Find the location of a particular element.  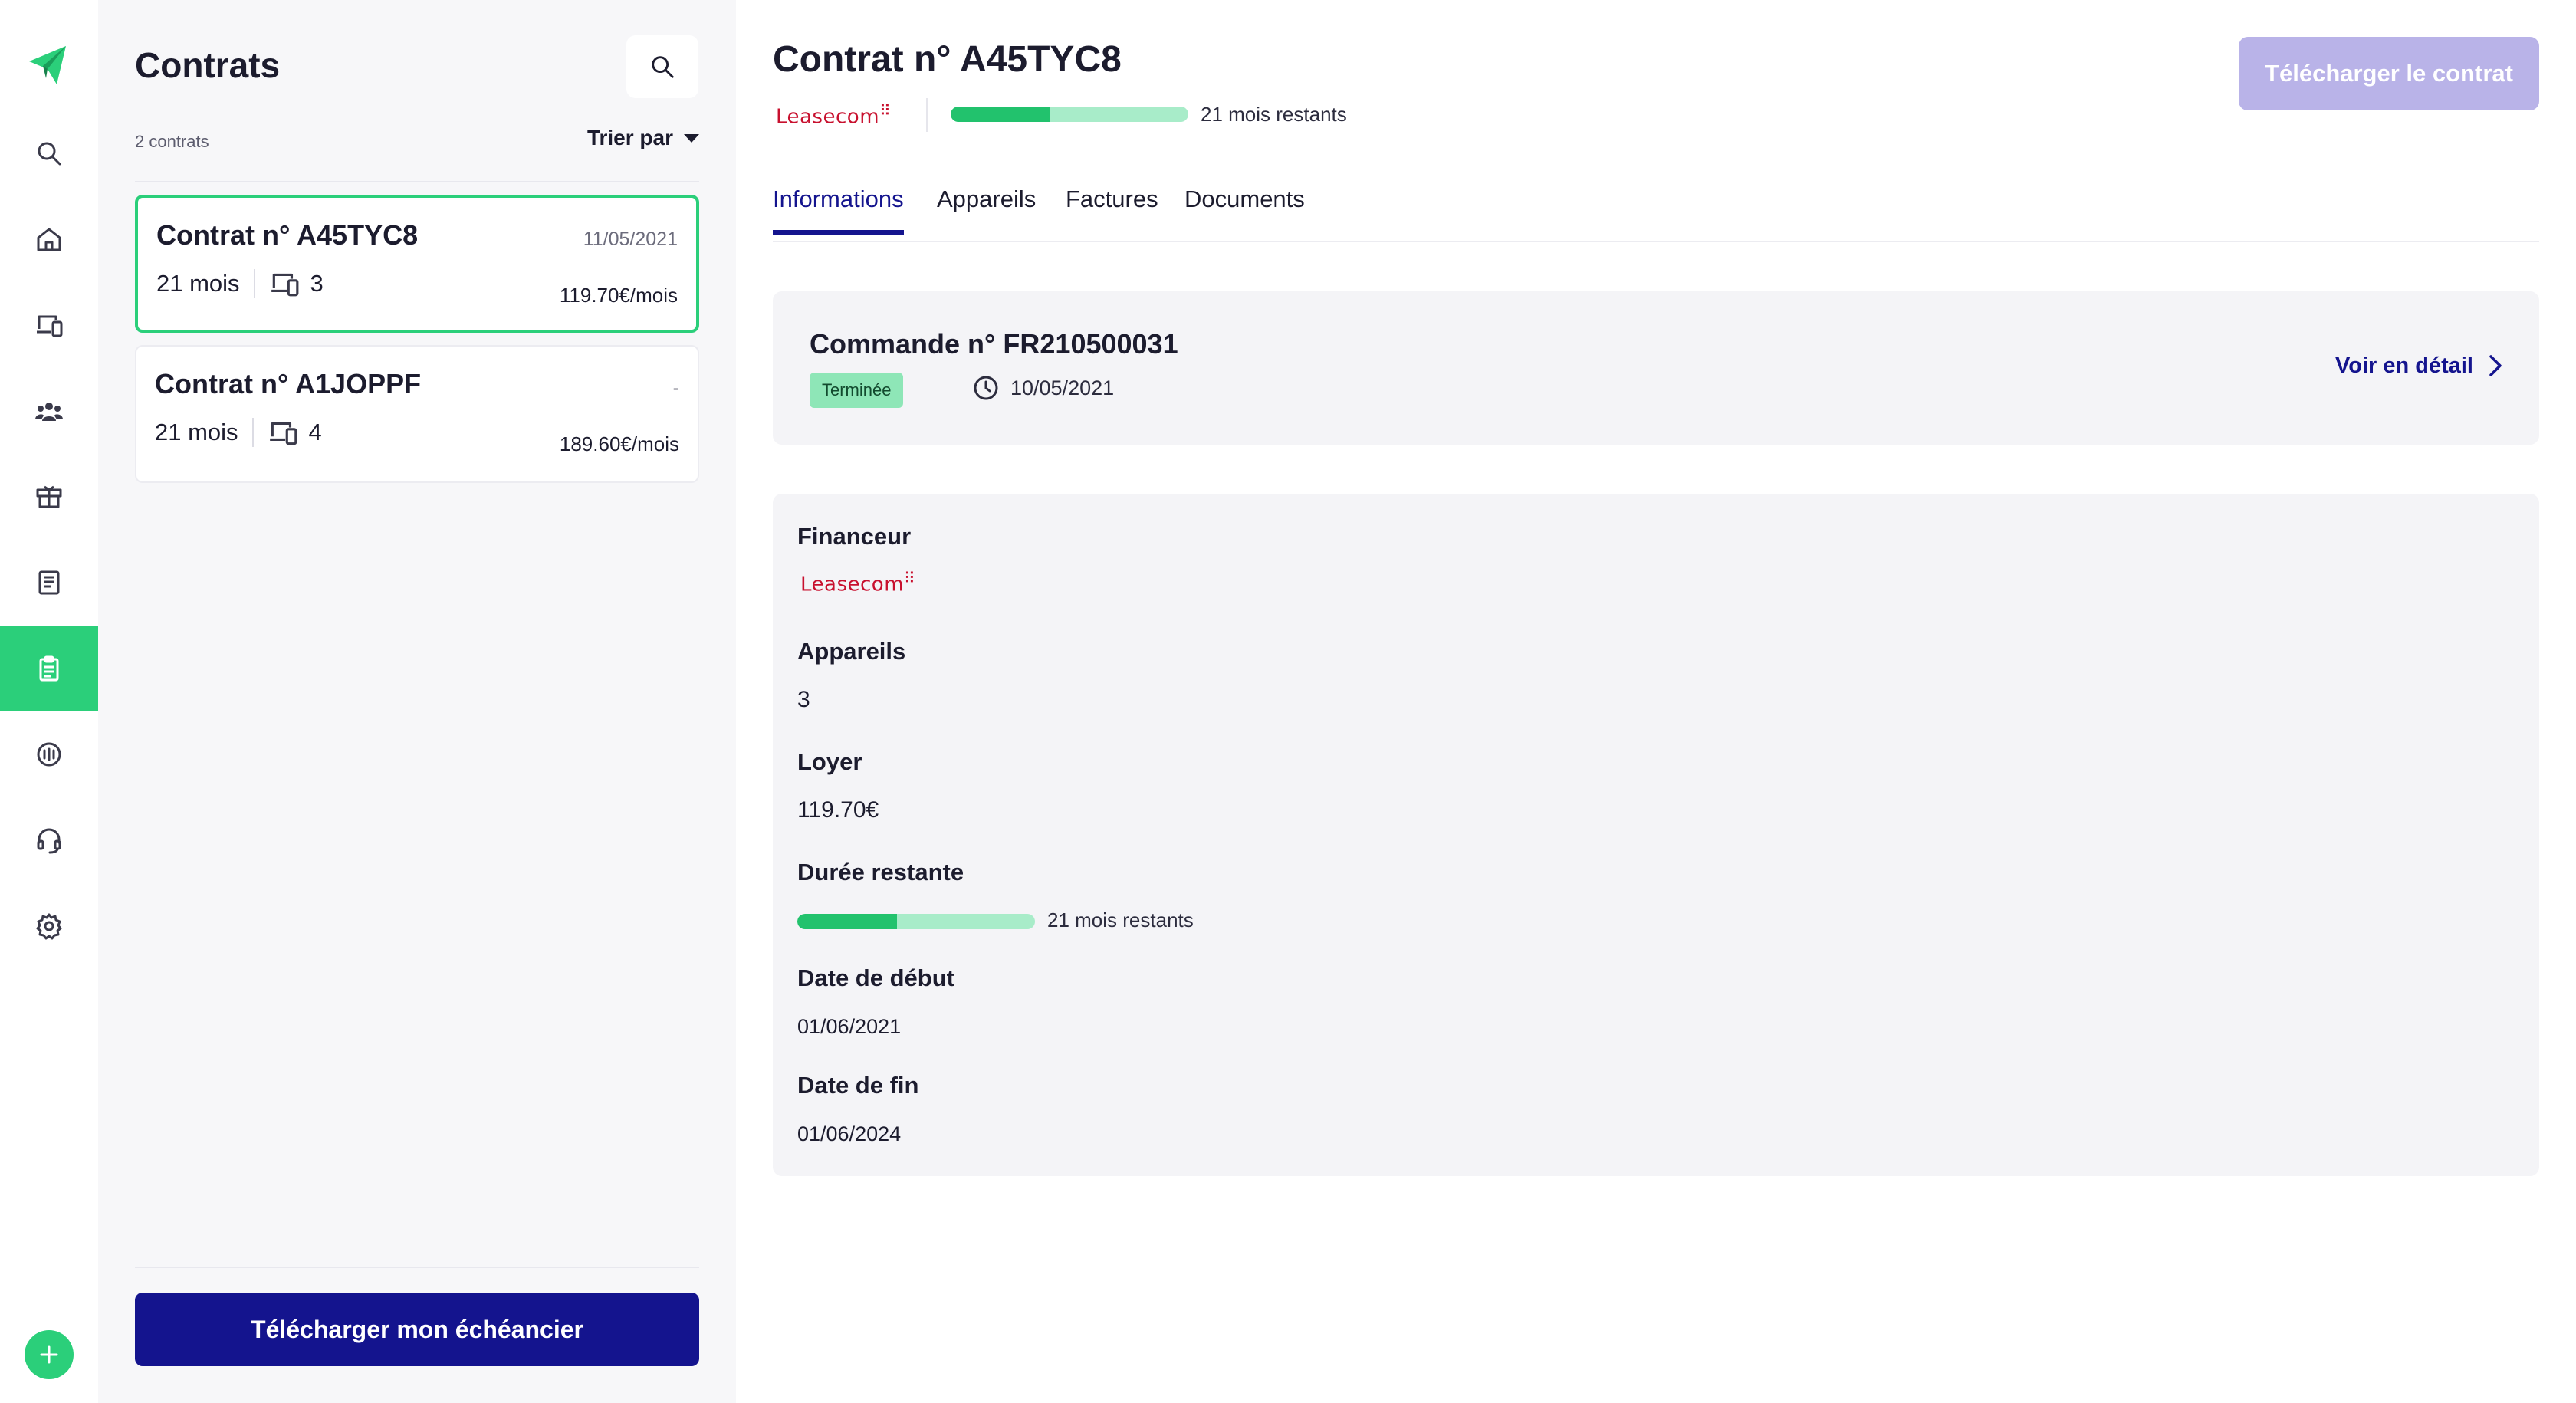

status-badge: Terminée is located at coordinates (857, 390).